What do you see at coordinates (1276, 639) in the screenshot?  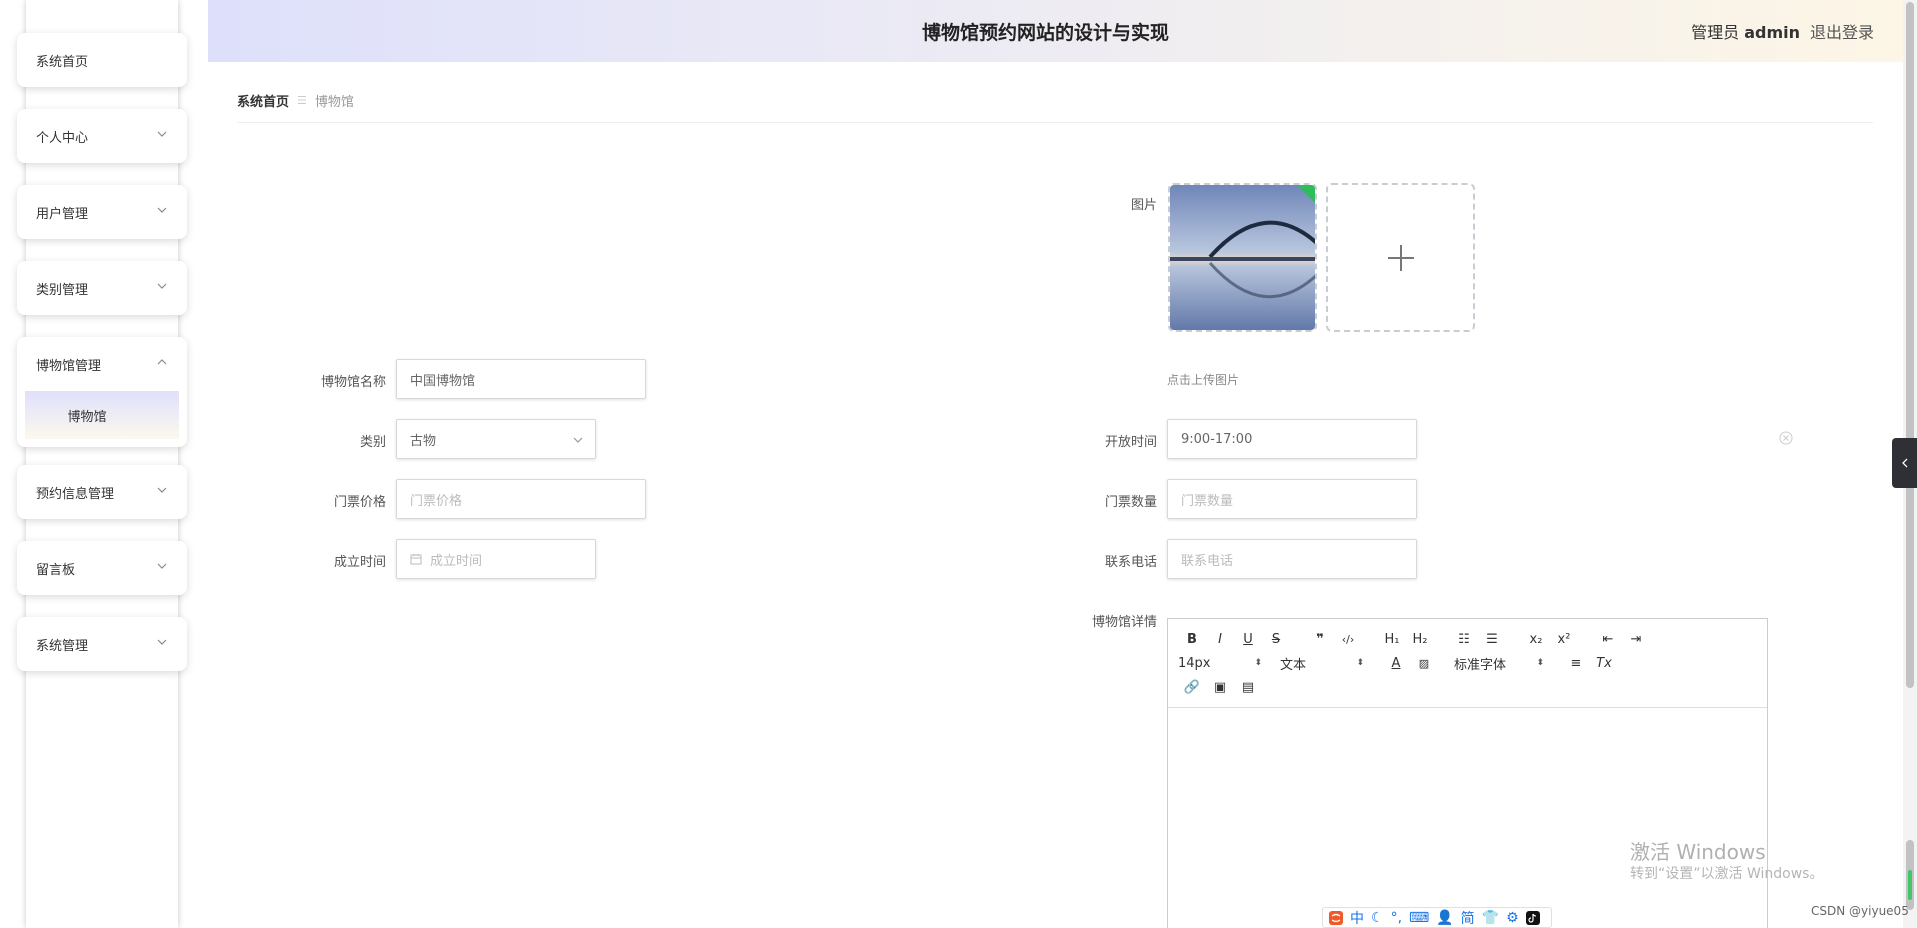 I see `strikethrough-icon: S` at bounding box center [1276, 639].